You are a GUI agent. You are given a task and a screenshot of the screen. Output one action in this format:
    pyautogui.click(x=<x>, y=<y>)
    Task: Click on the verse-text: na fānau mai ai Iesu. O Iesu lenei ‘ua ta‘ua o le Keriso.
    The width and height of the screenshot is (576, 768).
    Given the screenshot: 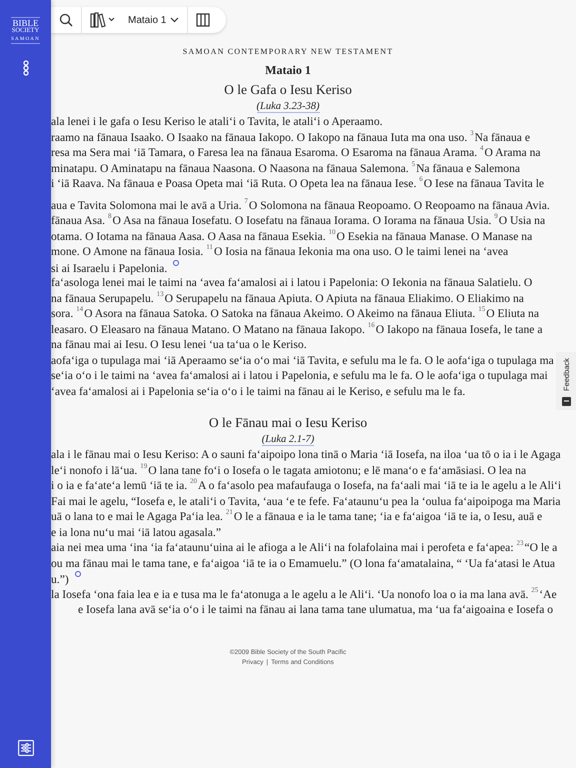 What is the action you would take?
    pyautogui.click(x=179, y=344)
    